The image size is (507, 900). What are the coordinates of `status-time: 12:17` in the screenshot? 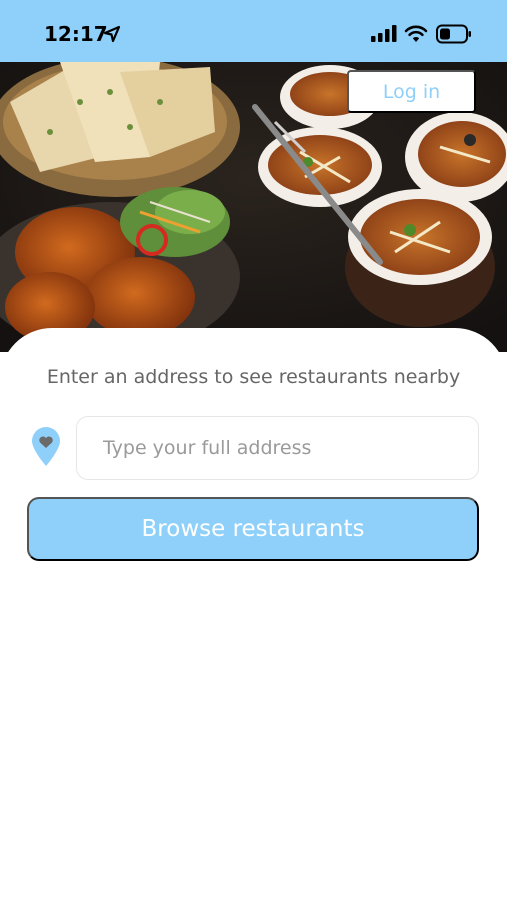 It's located at (76, 34).